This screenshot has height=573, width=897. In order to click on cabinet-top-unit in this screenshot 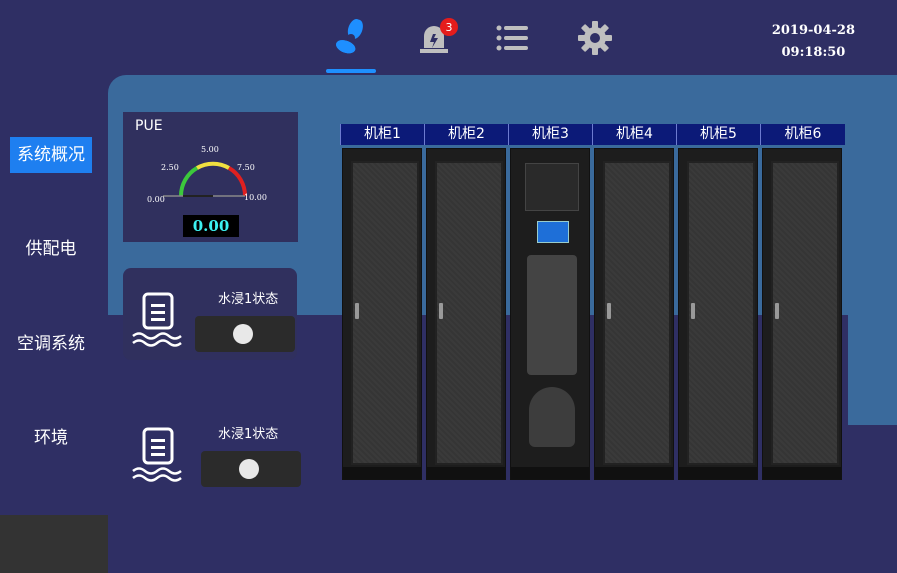, I will do `click(552, 187)`.